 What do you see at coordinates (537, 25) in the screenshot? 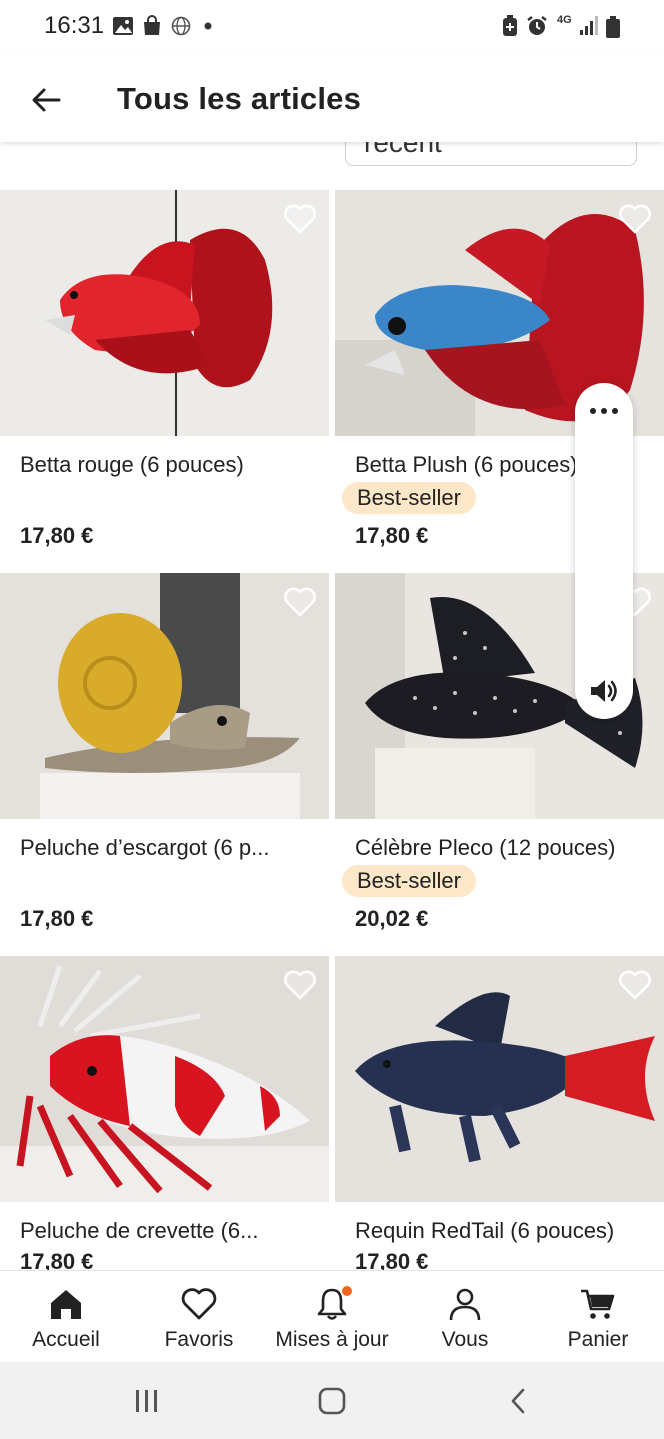
I see `alarm-icon` at bounding box center [537, 25].